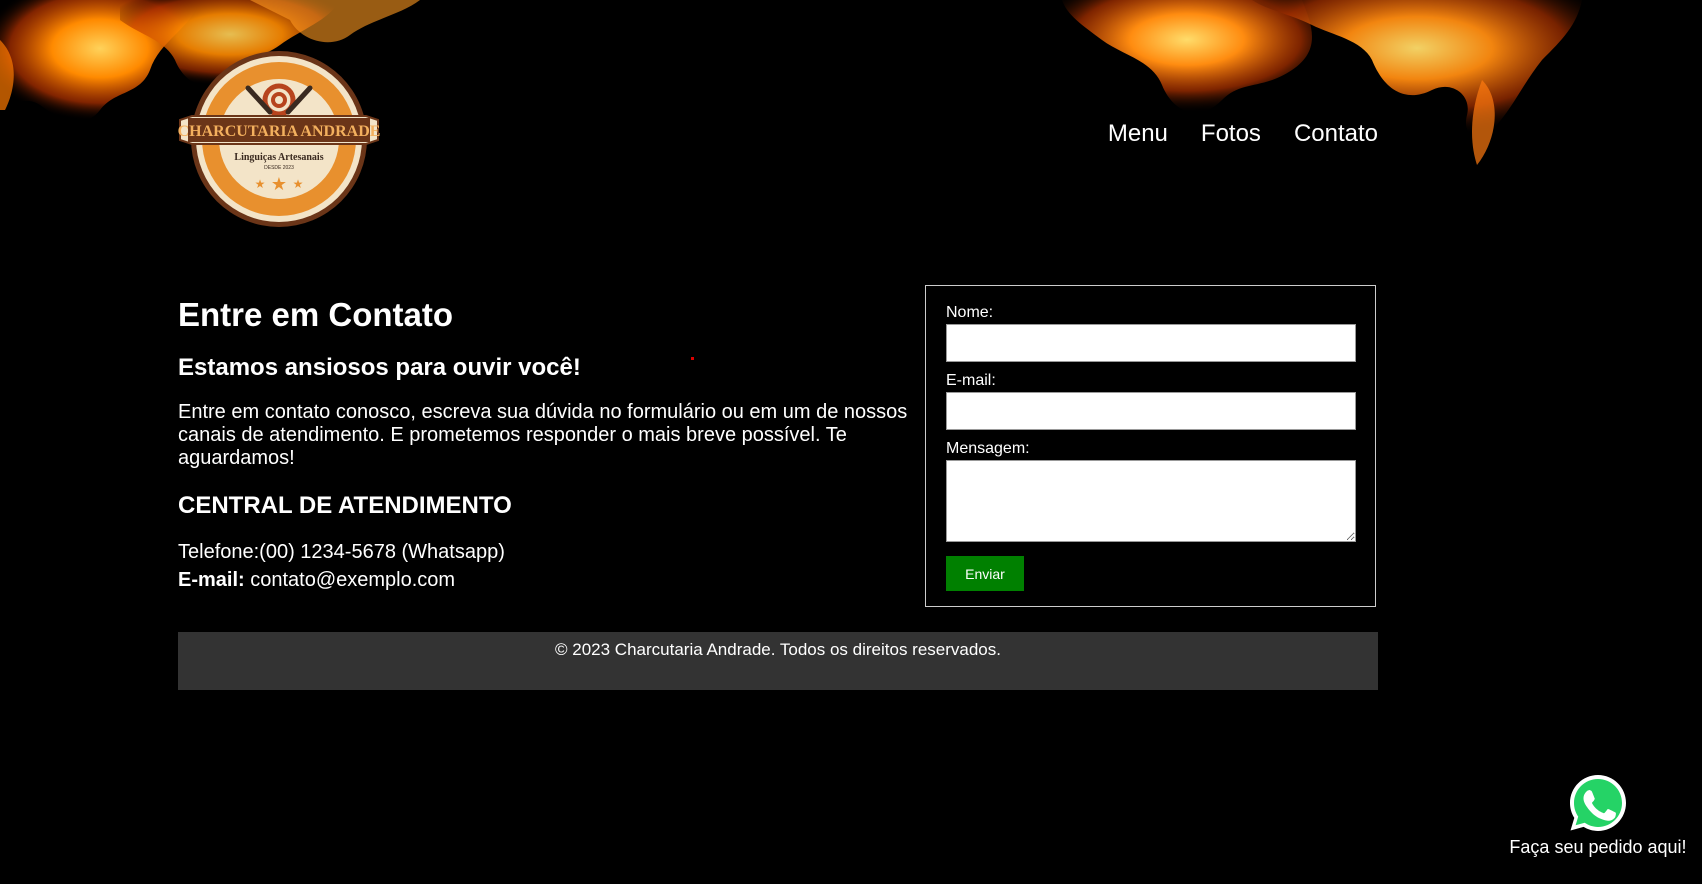 This screenshot has width=1702, height=884. I want to click on logo-since-text: DESDE 2023, so click(279, 168).